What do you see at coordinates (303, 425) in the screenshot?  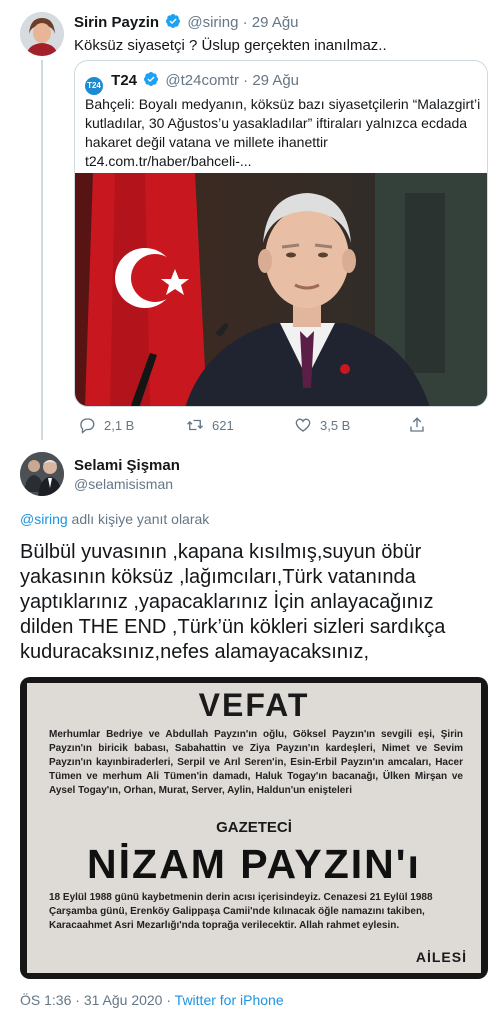 I see `heart-icon` at bounding box center [303, 425].